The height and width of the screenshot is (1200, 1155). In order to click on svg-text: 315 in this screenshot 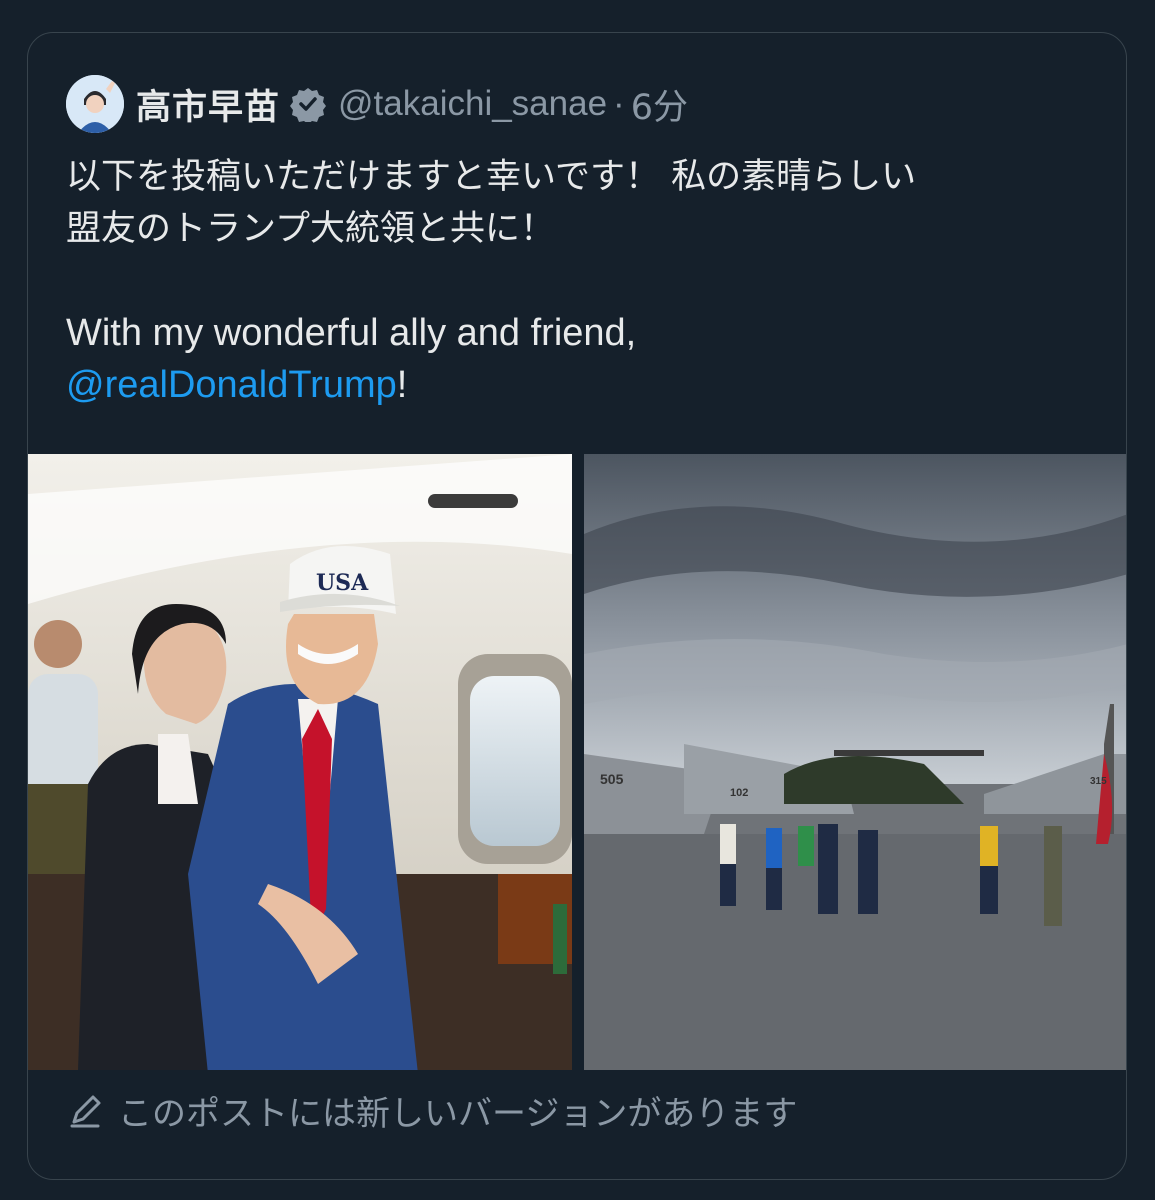, I will do `click(1098, 781)`.